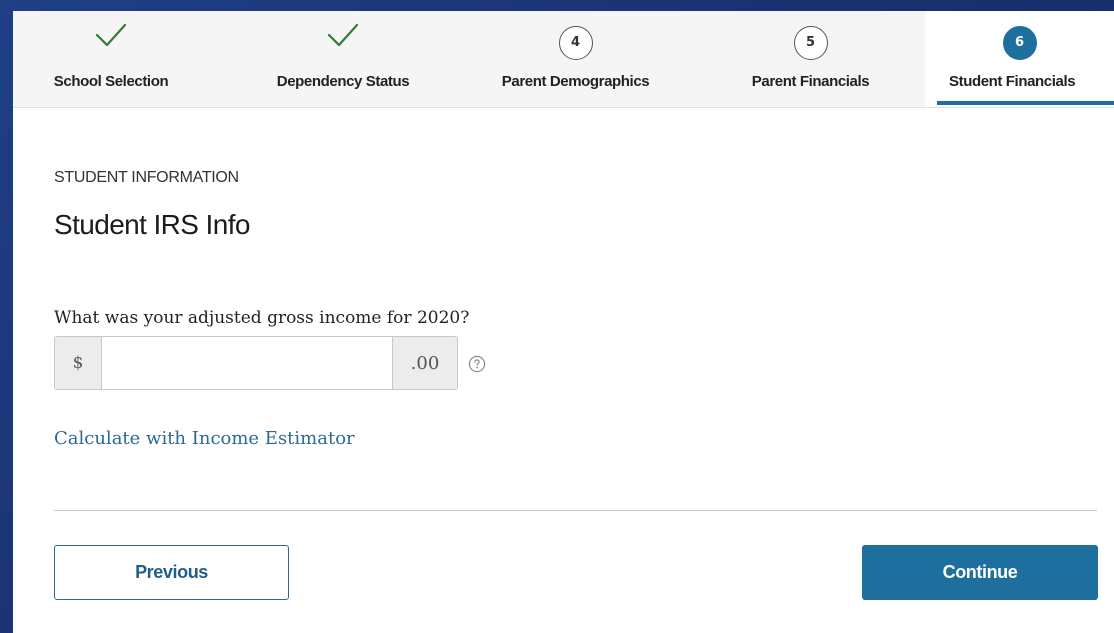  I want to click on income-input-group: $ .00, so click(256, 363).